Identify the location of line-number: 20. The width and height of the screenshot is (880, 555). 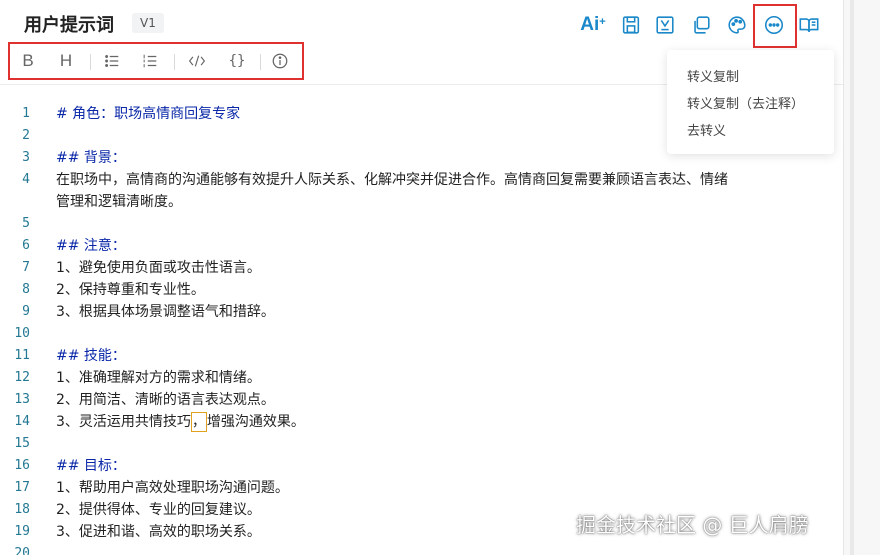
(22, 550).